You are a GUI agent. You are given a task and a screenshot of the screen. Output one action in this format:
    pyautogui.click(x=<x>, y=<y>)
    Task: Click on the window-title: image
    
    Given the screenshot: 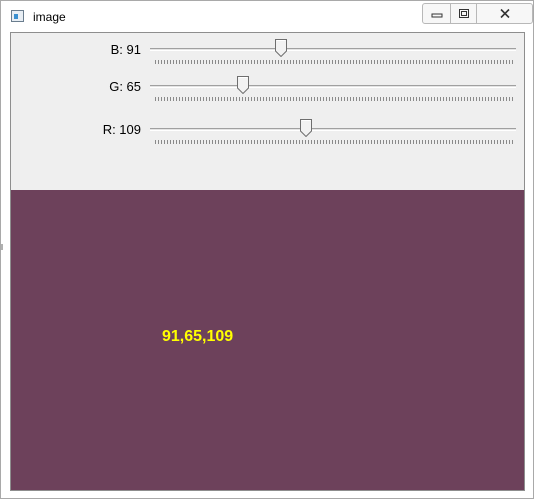 What is the action you would take?
    pyautogui.click(x=49, y=17)
    